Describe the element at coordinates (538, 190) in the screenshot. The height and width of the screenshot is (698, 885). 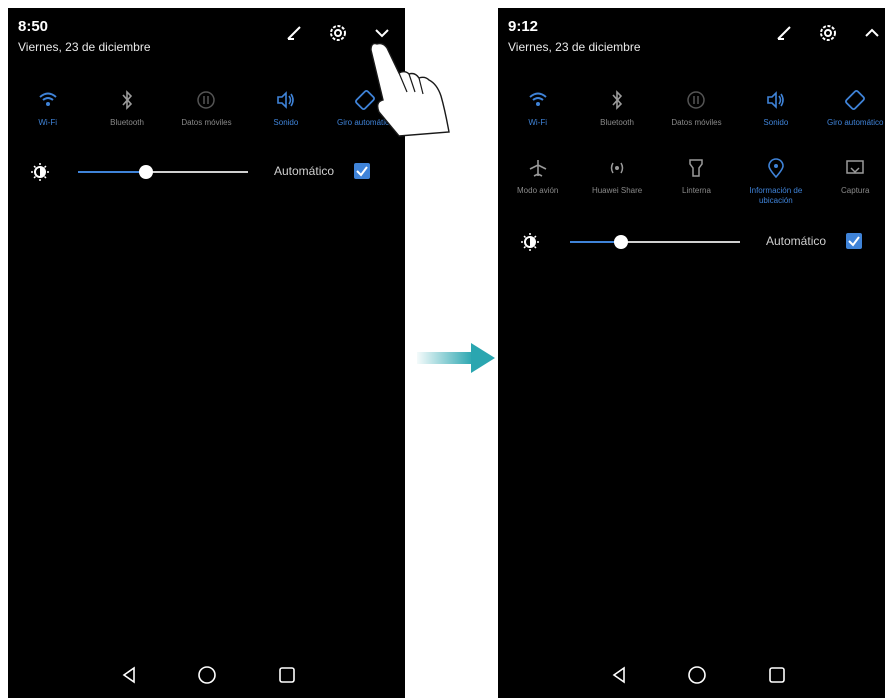
I see `toggle-label: Modo avión` at that location.